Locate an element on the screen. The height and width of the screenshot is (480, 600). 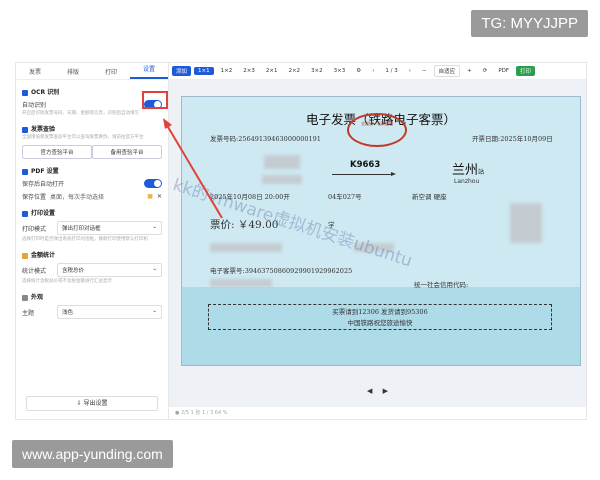
layout-3x3-button: 3×3 is located at coordinates (340, 71).